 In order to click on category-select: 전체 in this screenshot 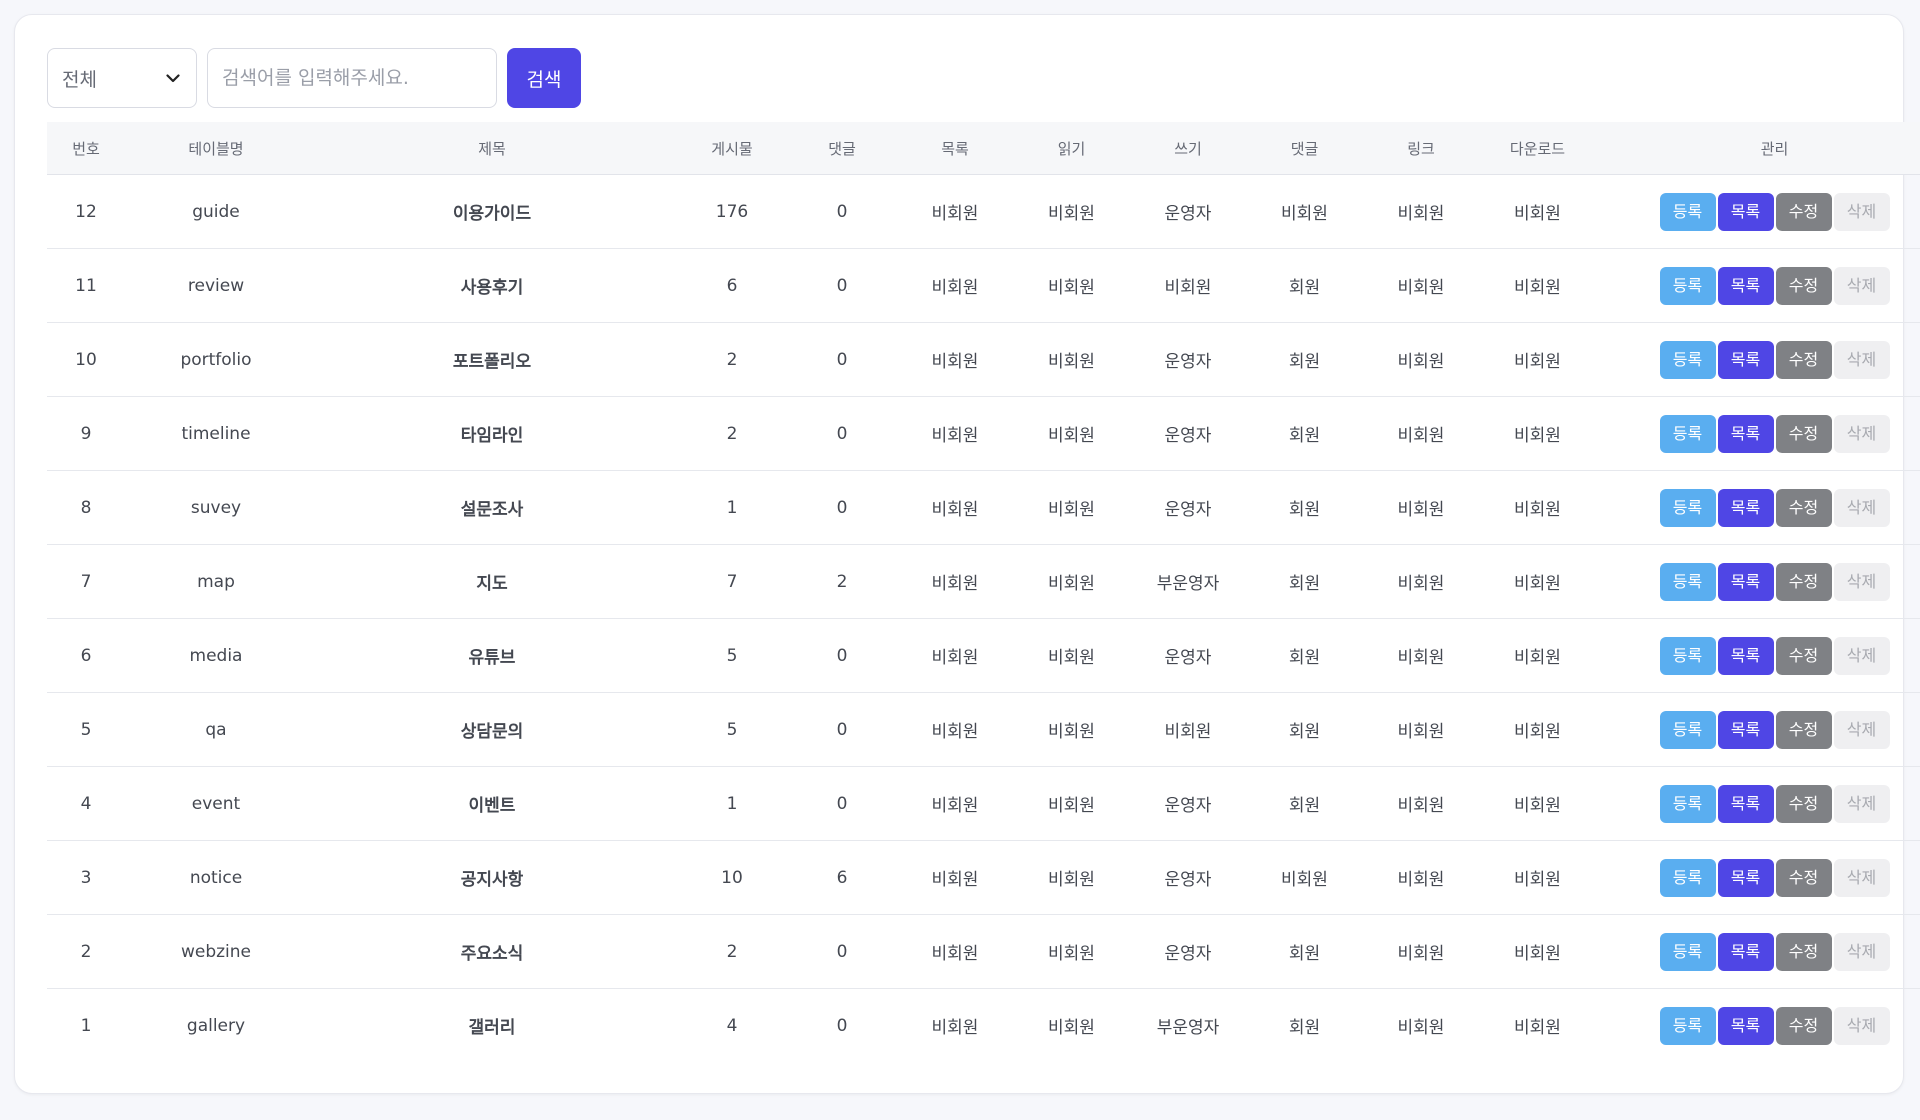, I will do `click(122, 78)`.